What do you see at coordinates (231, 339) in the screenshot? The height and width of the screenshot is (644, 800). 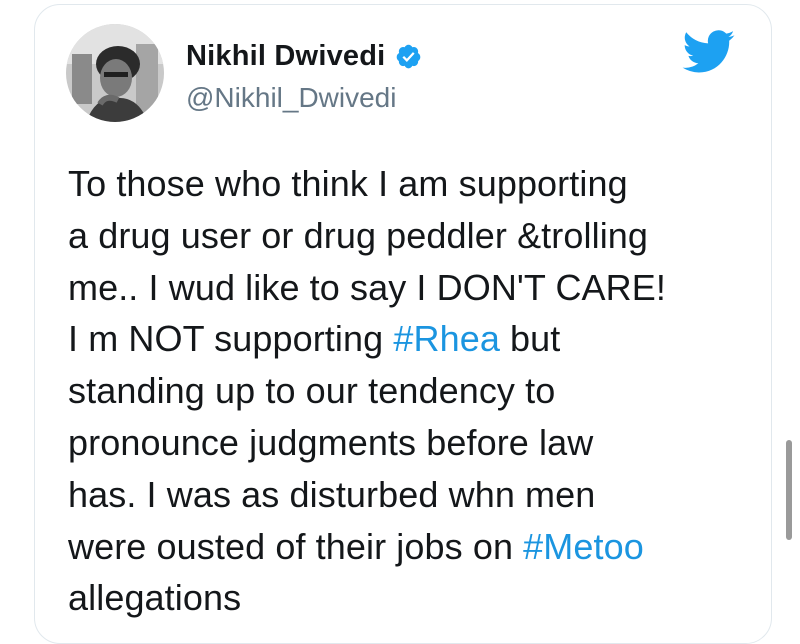 I see `tweet-text-segment: I m NOT supporting` at bounding box center [231, 339].